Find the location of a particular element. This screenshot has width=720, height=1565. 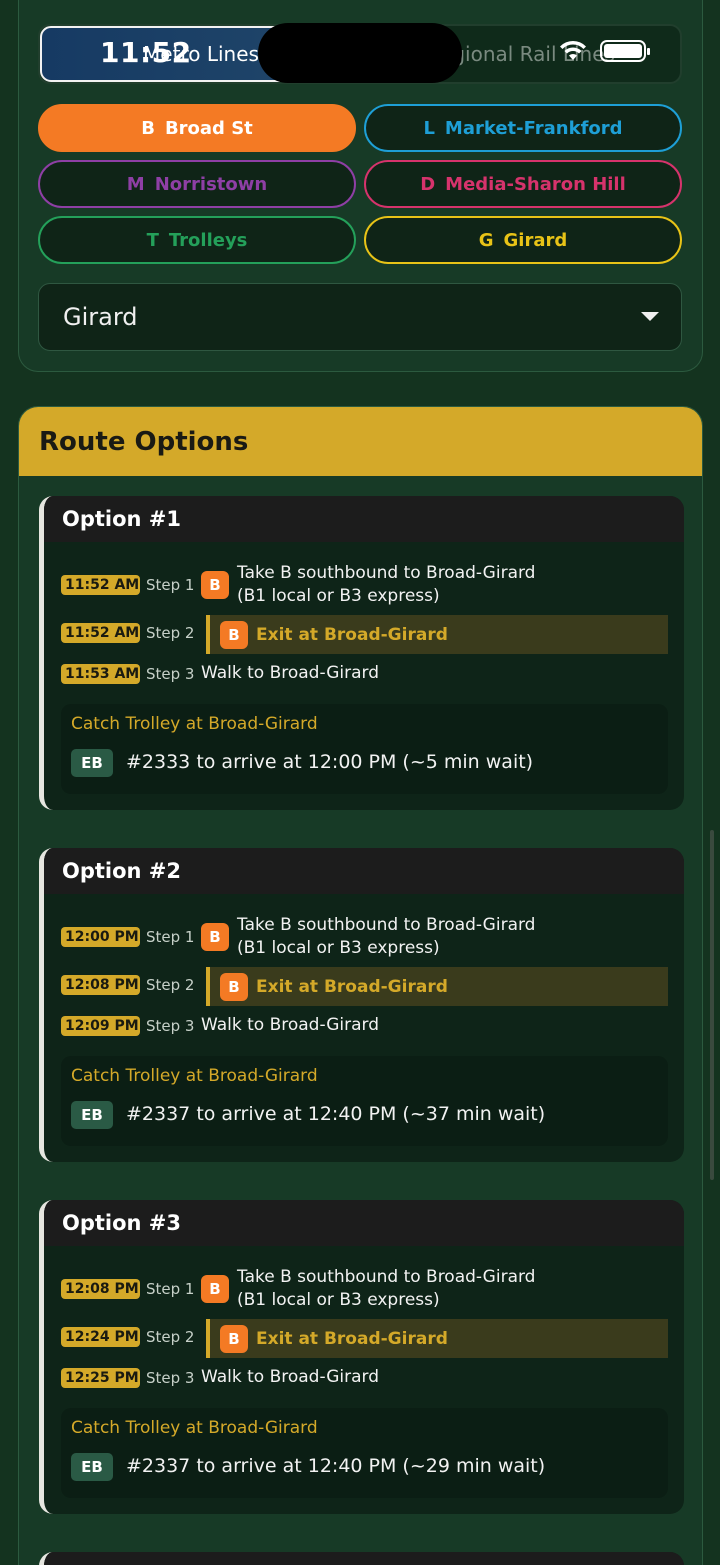

option-title: Option #2 is located at coordinates (364, 871).